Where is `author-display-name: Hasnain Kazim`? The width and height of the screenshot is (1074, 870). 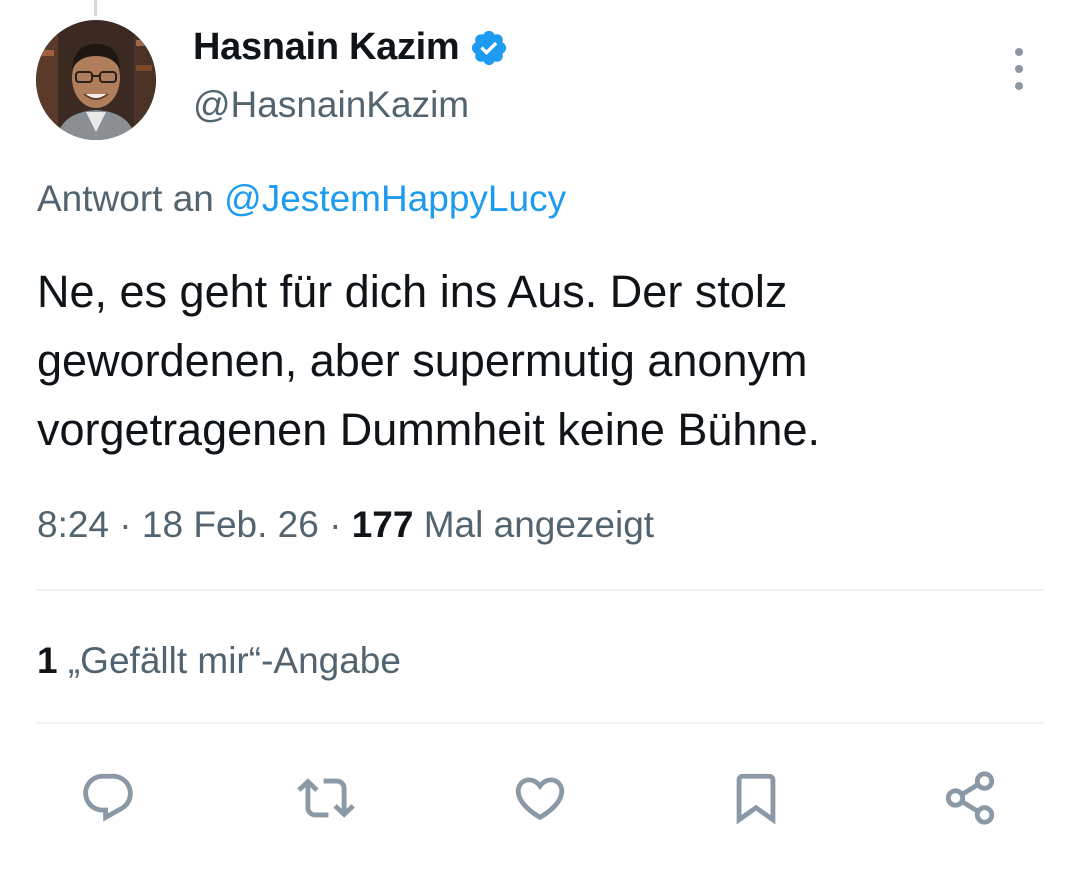 author-display-name: Hasnain Kazim is located at coordinates (326, 47).